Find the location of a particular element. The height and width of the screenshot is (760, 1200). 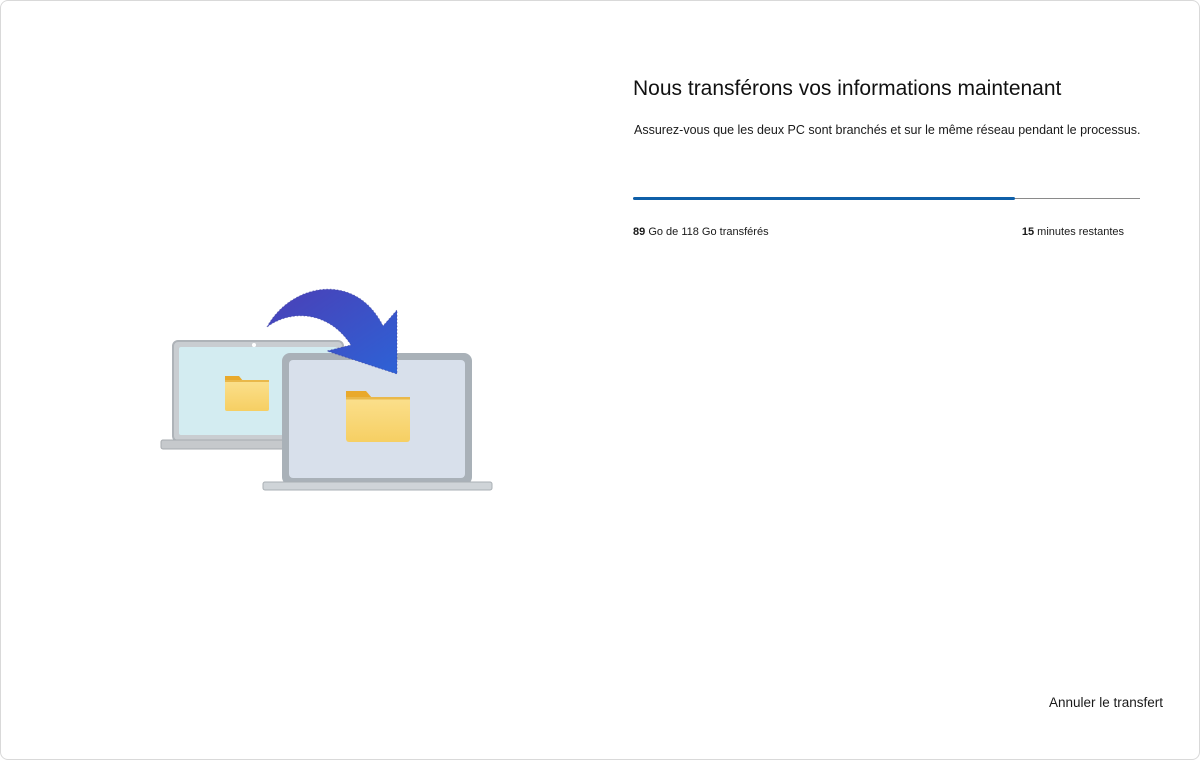

time-remaining-status: 15 minutes restantes is located at coordinates (1073, 232).